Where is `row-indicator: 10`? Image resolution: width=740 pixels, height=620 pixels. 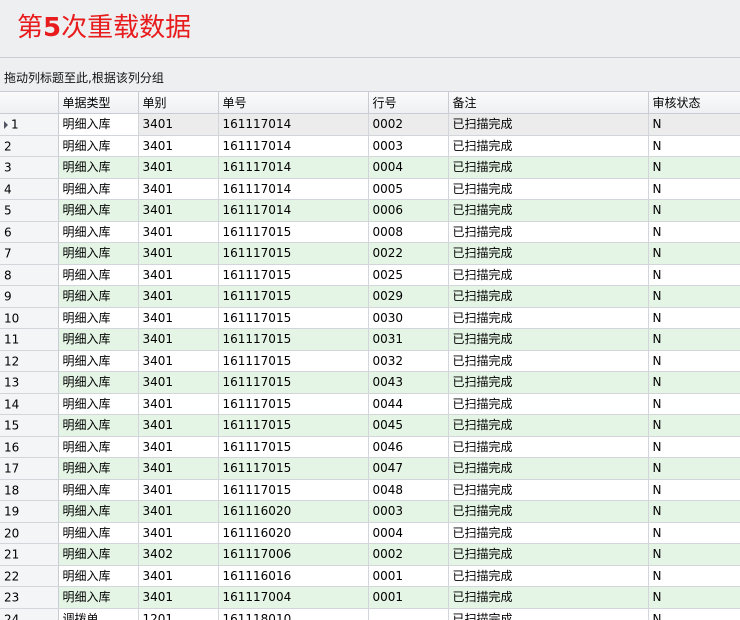
row-indicator: 10 is located at coordinates (29, 318).